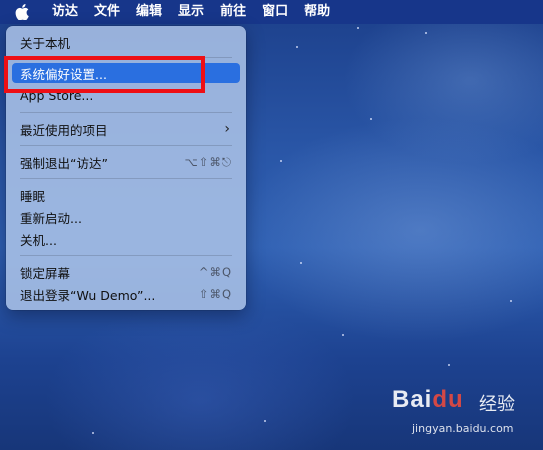  I want to click on watermark-text: 经验, so click(497, 404).